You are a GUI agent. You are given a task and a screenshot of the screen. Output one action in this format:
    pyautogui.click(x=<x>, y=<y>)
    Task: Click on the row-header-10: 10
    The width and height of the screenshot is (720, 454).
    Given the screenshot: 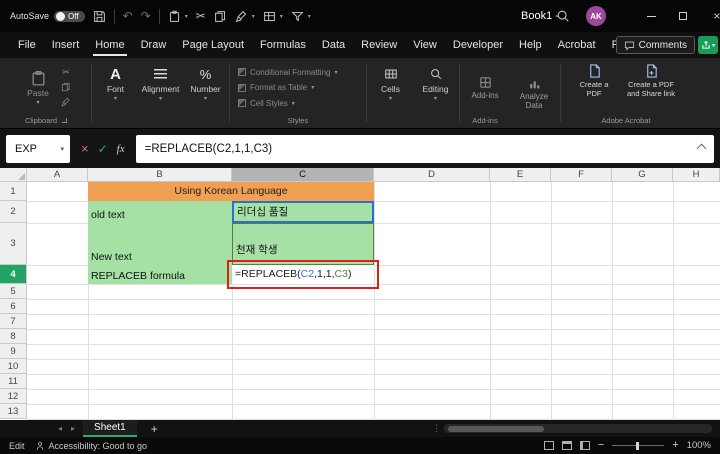 What is the action you would take?
    pyautogui.click(x=13, y=366)
    